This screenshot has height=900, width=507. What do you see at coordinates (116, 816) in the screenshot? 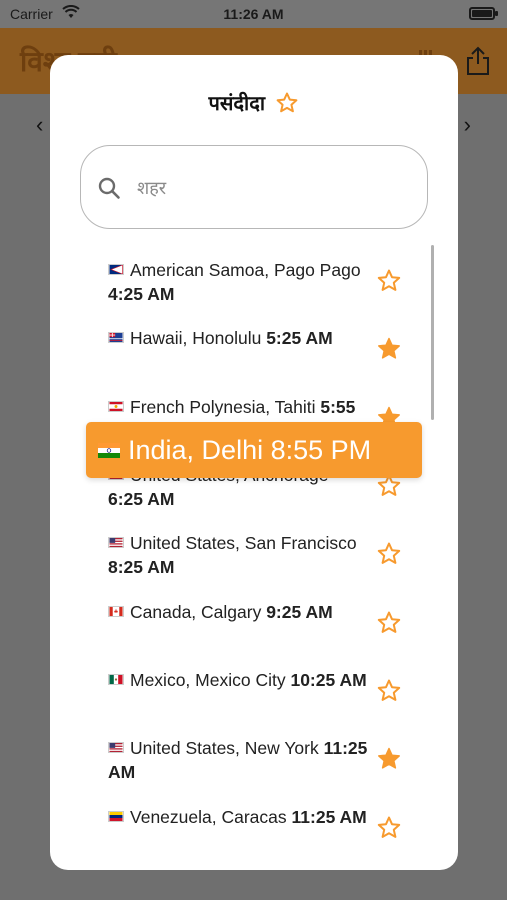
I see `venezuela-flag-icon` at bounding box center [116, 816].